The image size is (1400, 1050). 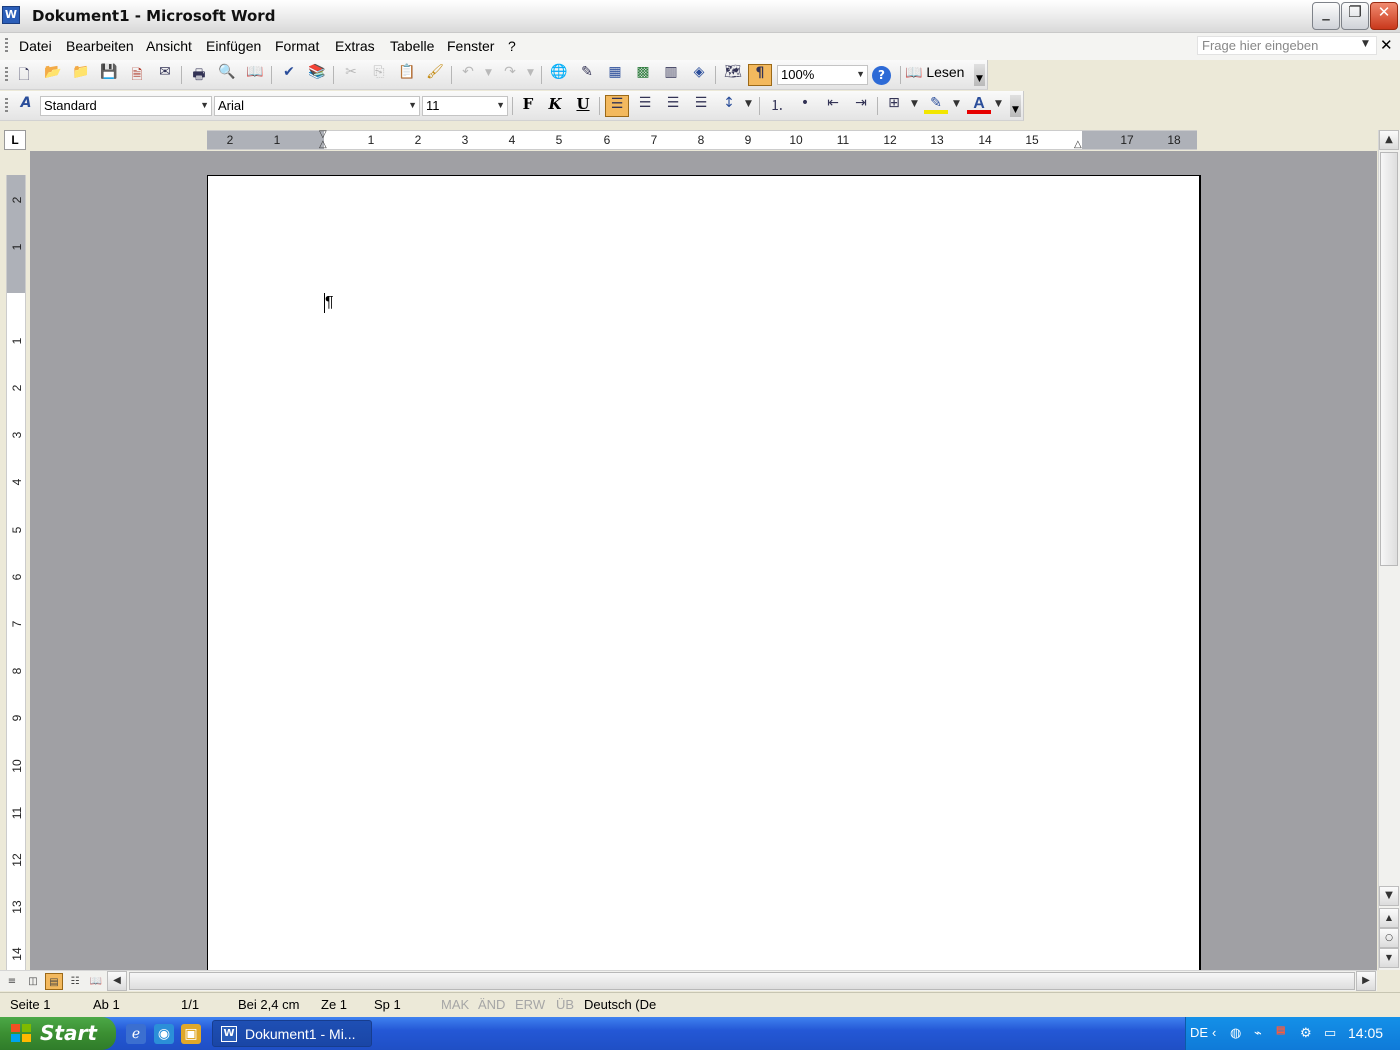 I want to click on permission-icon: 🗎, so click(x=137, y=75).